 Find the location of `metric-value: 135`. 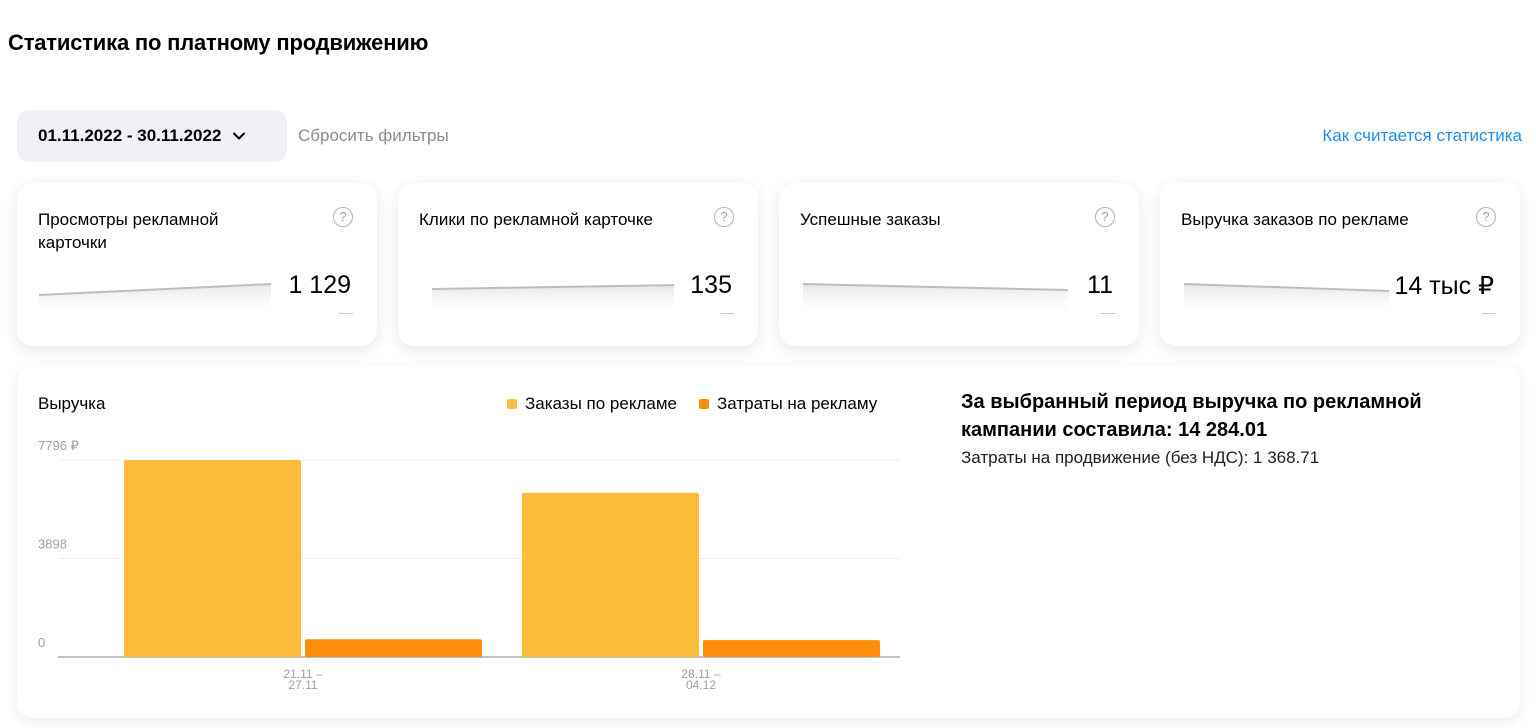

metric-value: 135 is located at coordinates (711, 285).